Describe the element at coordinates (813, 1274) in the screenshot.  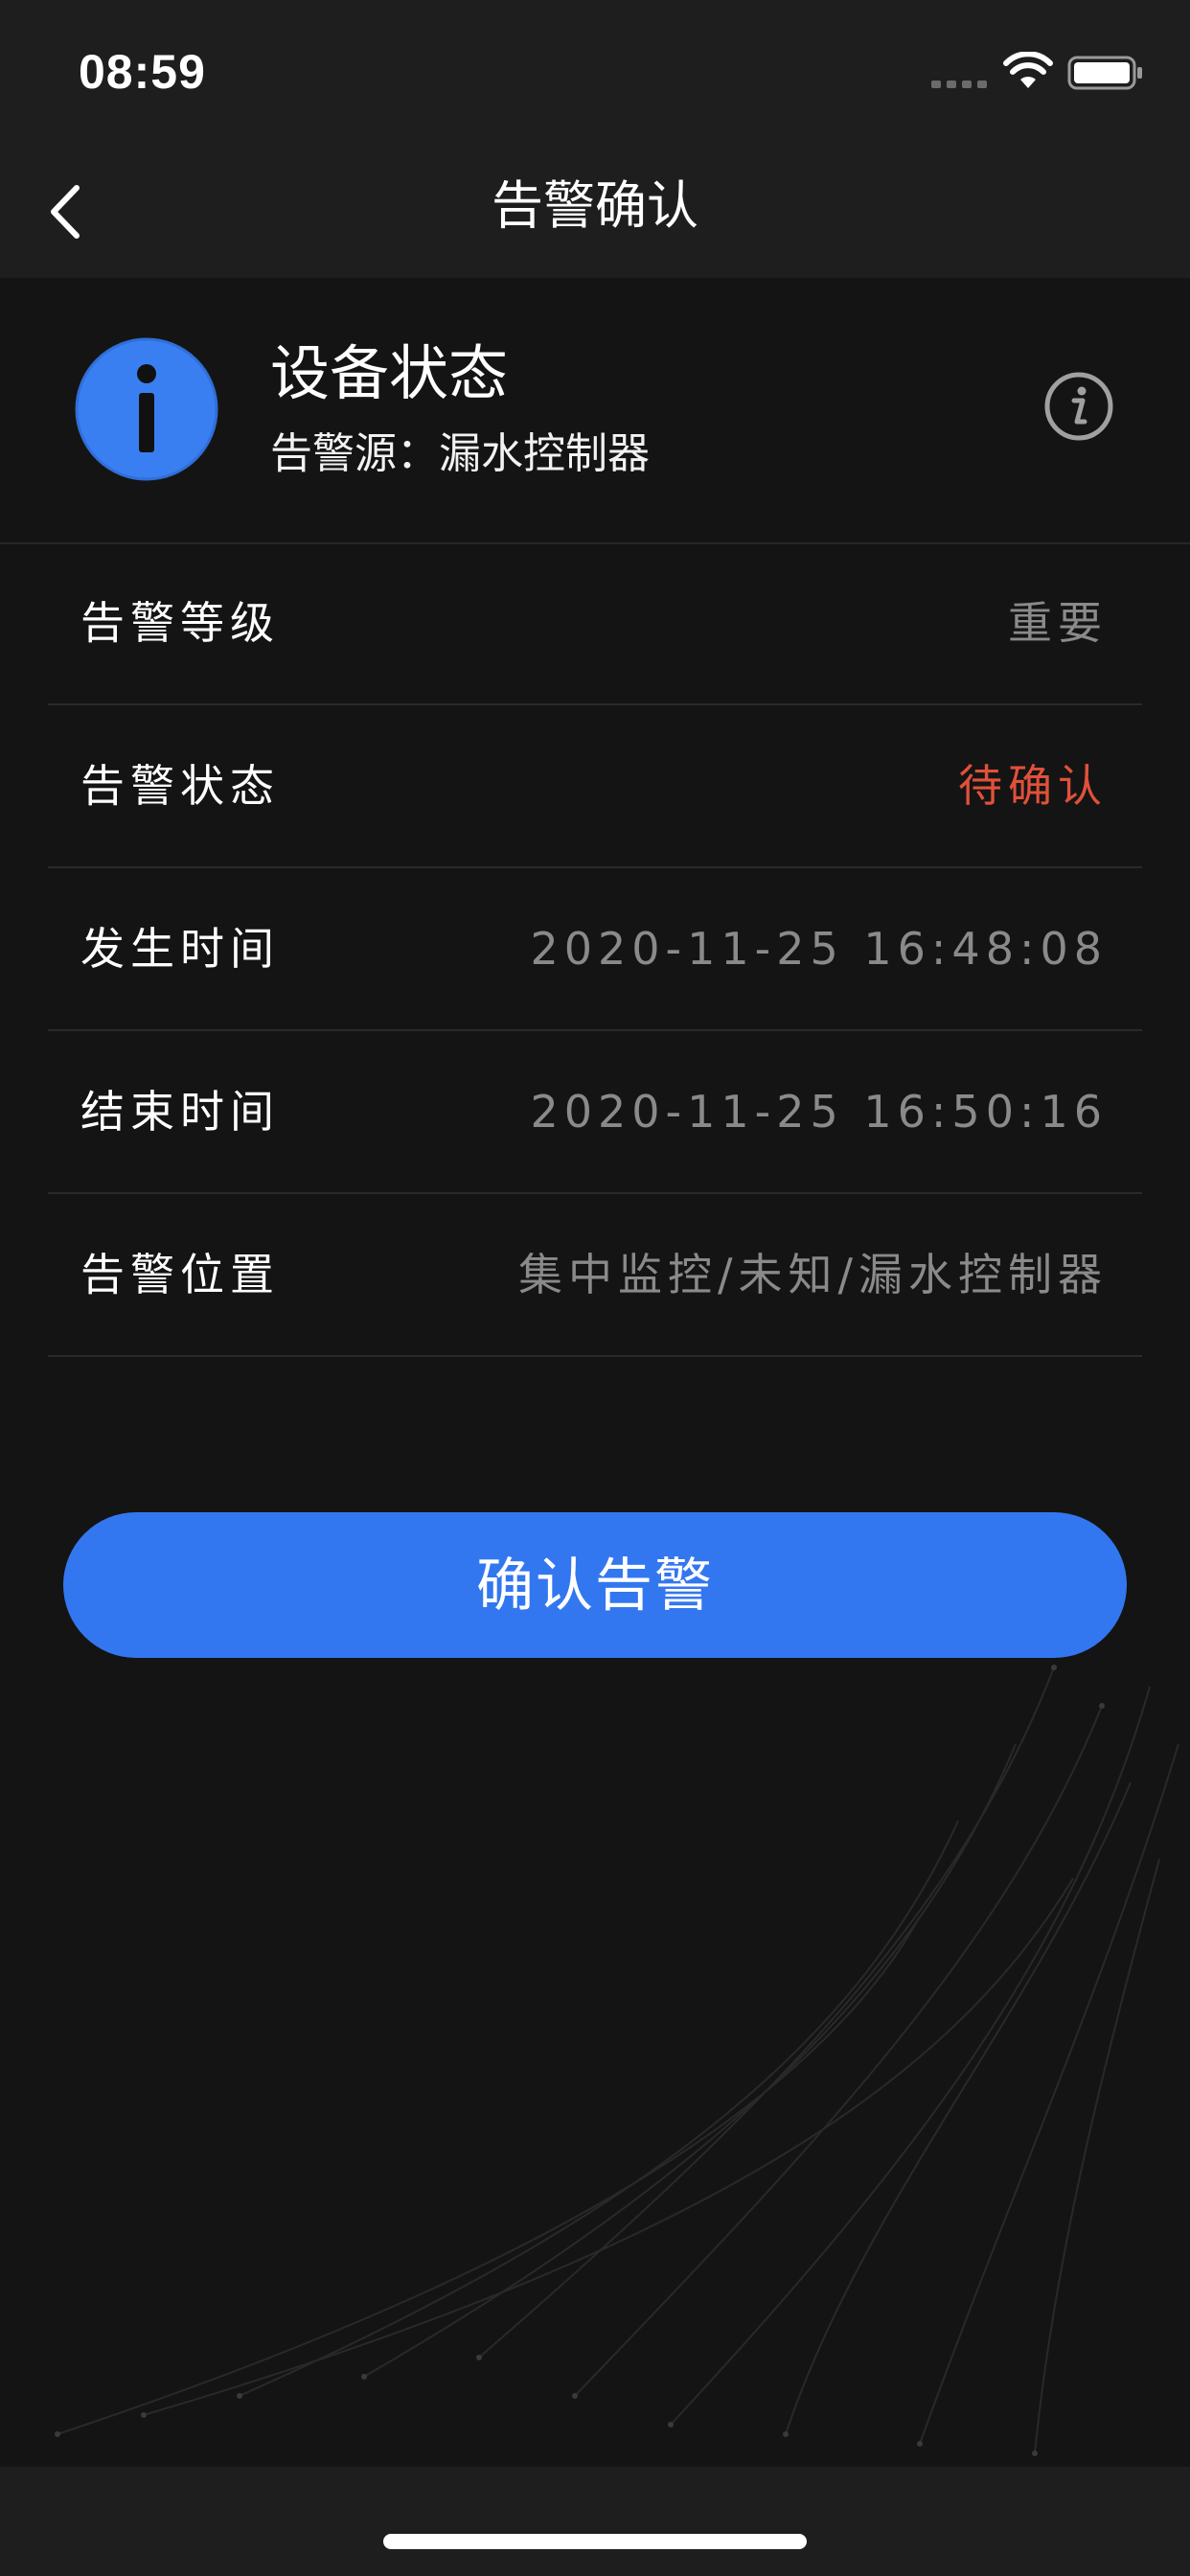
I see `detail-value: 集中监控/未知/漏水控制器` at that location.